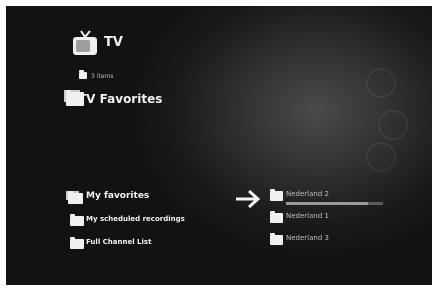 The width and height of the screenshot is (438, 292). I want to click on item-count: 3 items, so click(102, 76).